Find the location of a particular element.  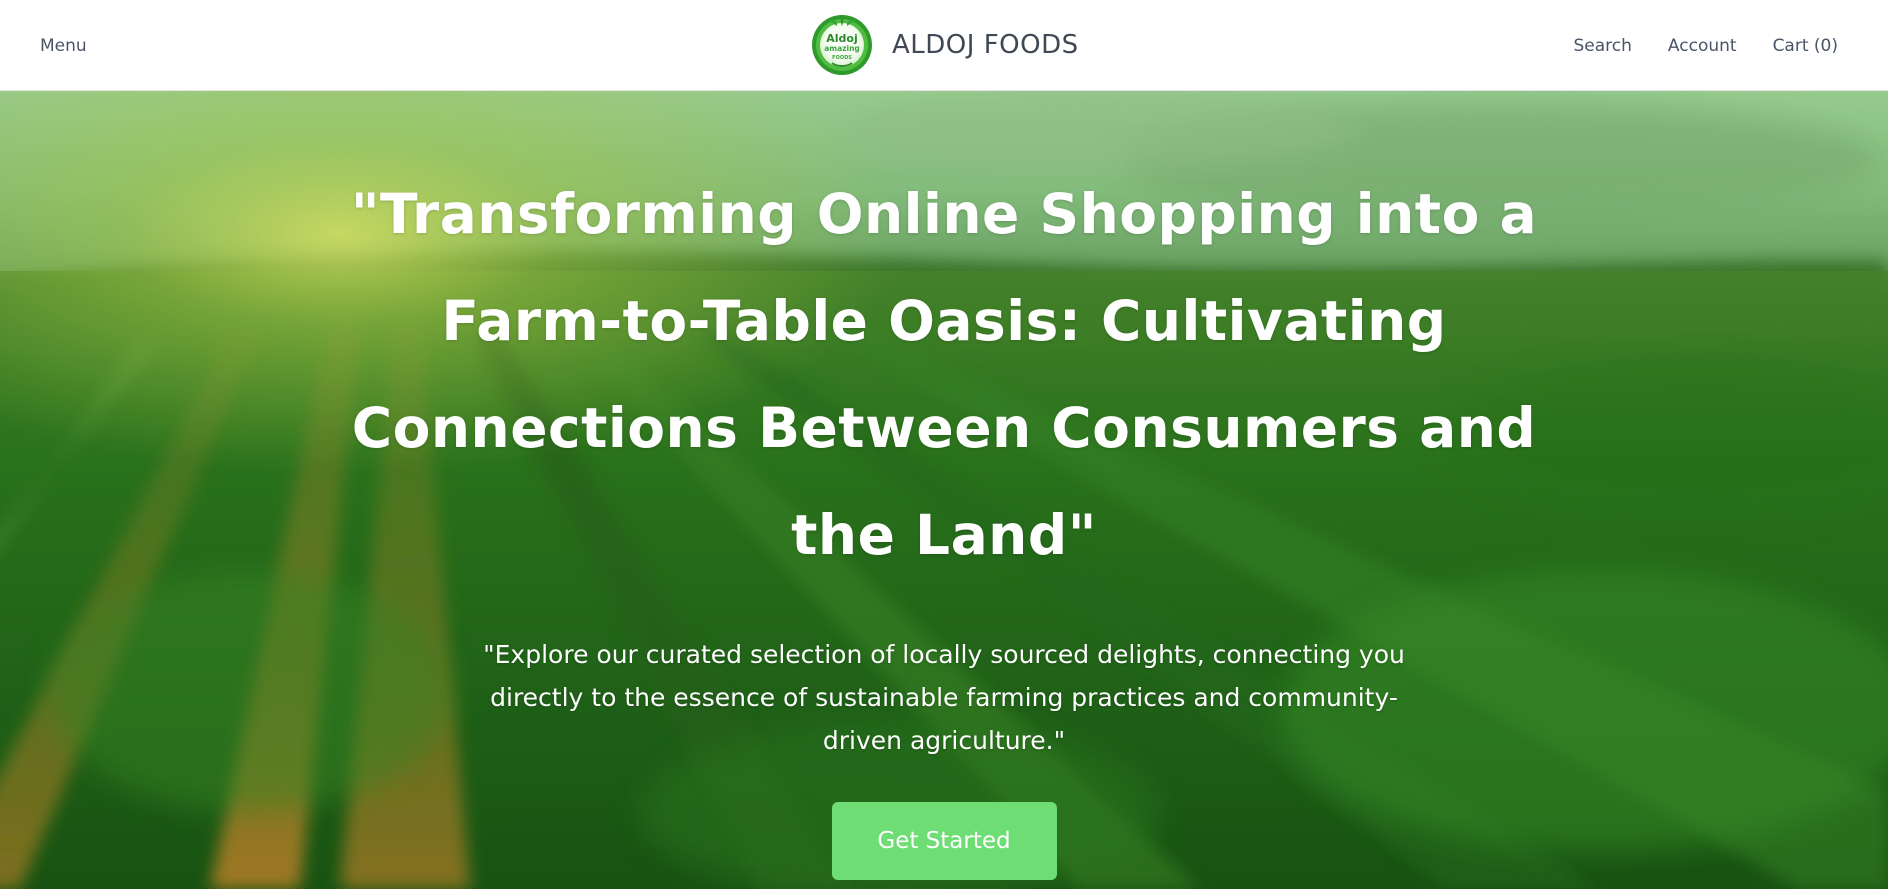

svg-text: amazing is located at coordinates (842, 48).